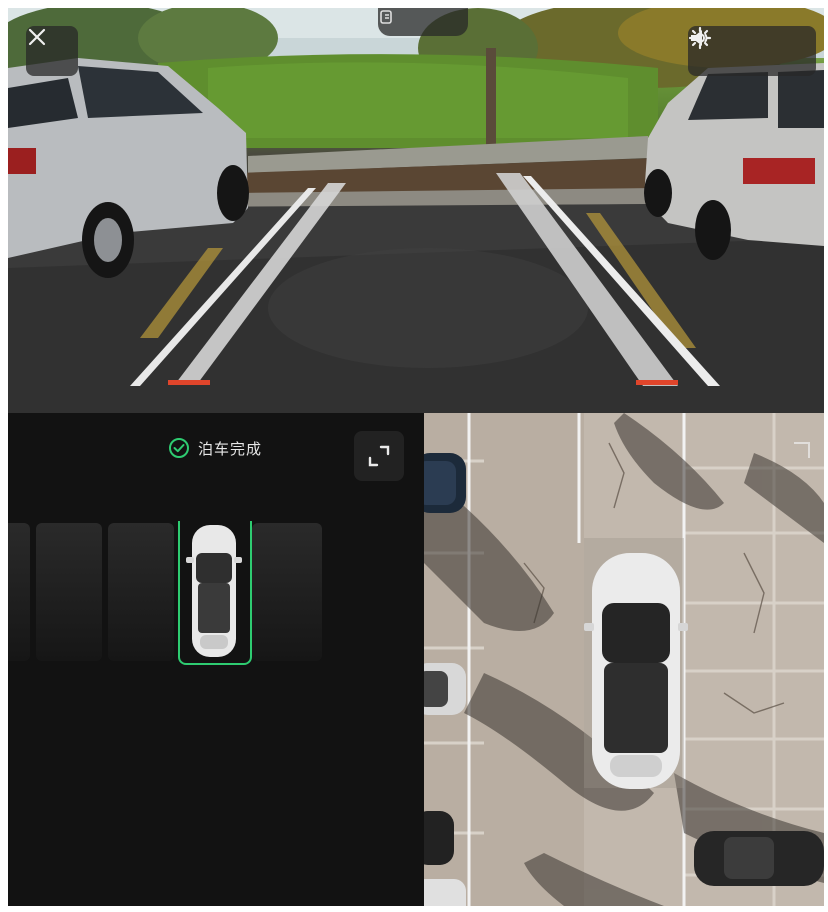  What do you see at coordinates (423, 22) in the screenshot?
I see `camera-switch-button` at bounding box center [423, 22].